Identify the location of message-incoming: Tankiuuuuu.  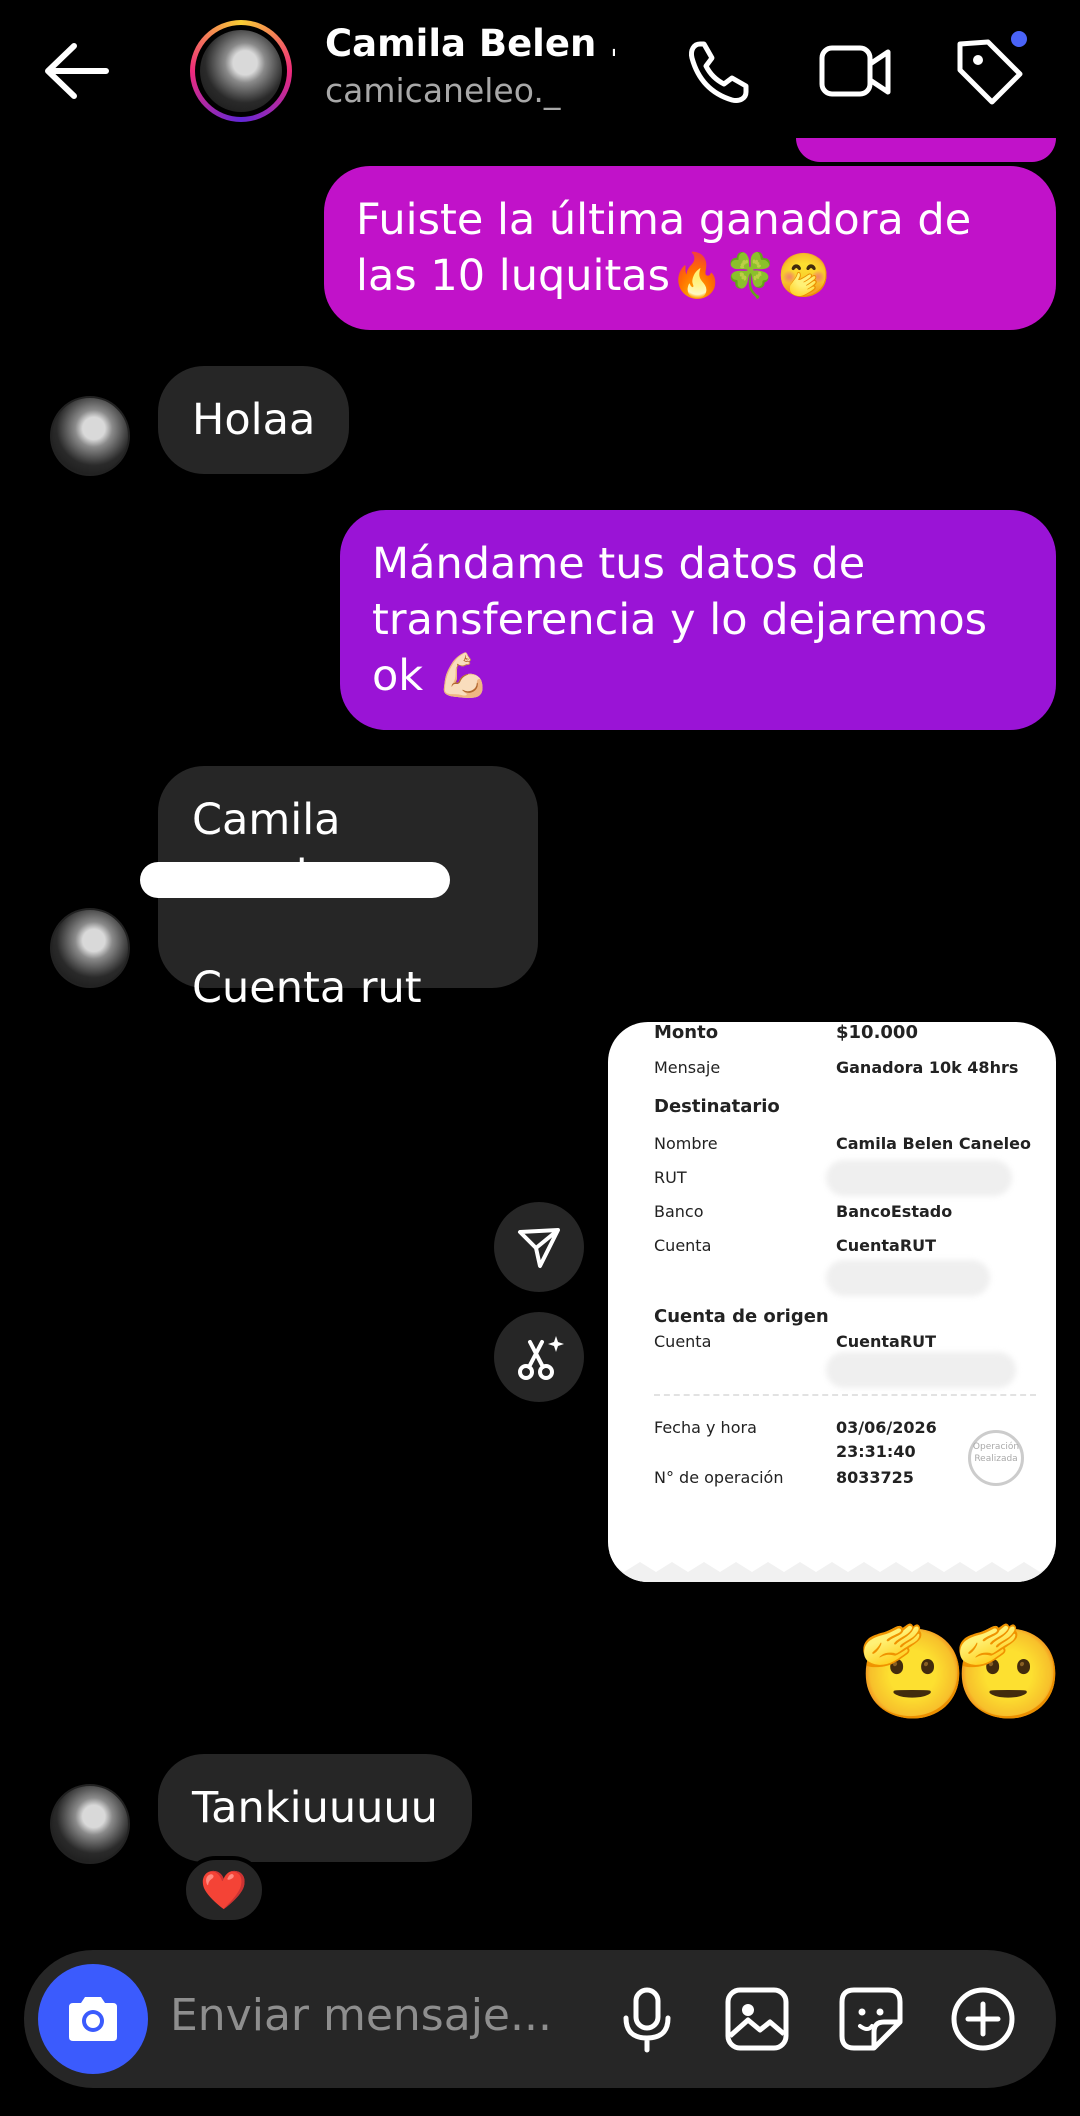
(315, 1808).